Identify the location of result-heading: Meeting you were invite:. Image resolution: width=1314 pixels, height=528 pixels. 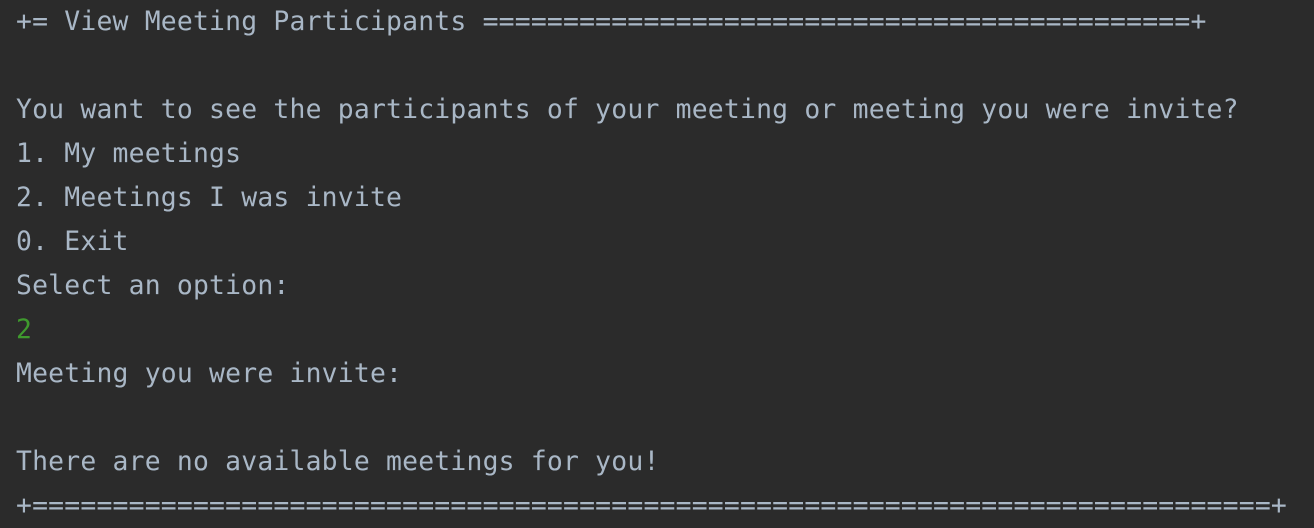
(209, 373).